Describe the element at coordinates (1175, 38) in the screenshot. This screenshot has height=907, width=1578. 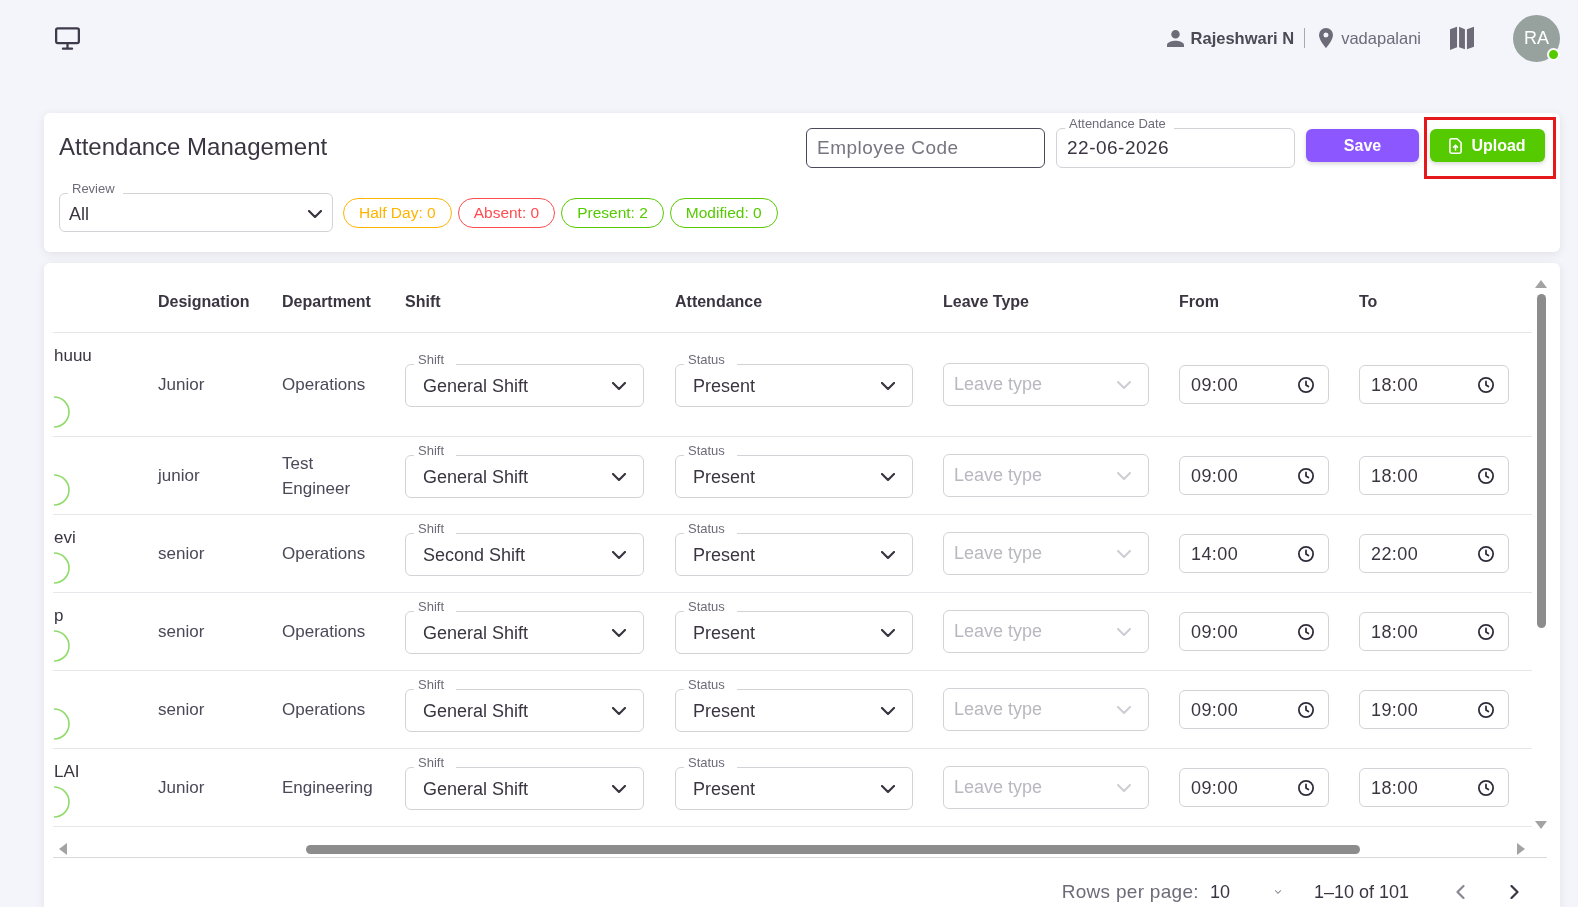
I see `person-icon` at that location.